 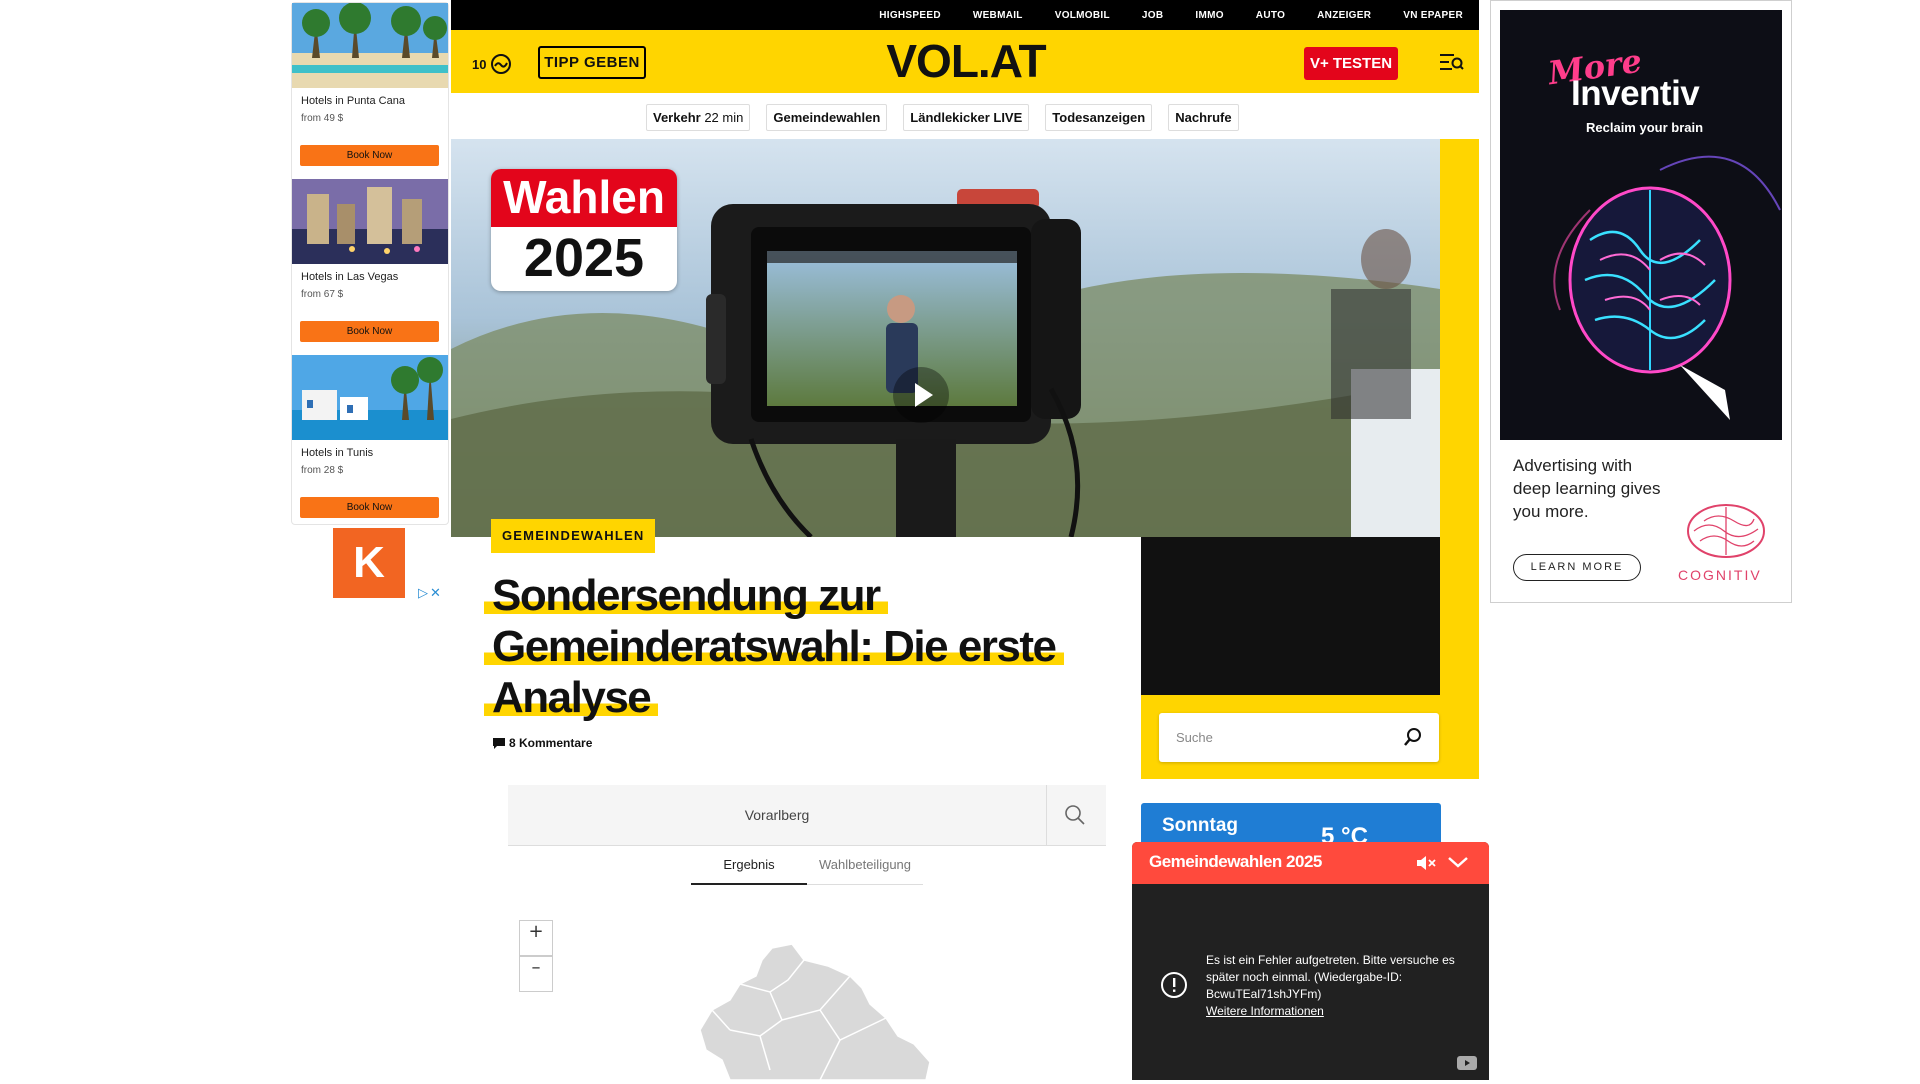 I want to click on tab-ergebnis: Ergebnis, so click(x=749, y=871).